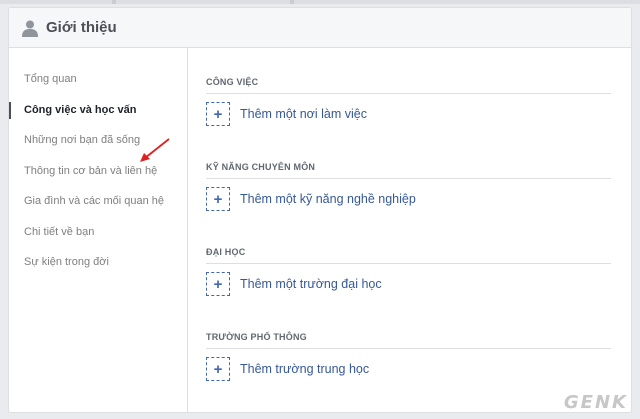 This screenshot has height=419, width=640. I want to click on section-college: ĐẠI HỌC + Thêm một trường đại học, so click(408, 271).